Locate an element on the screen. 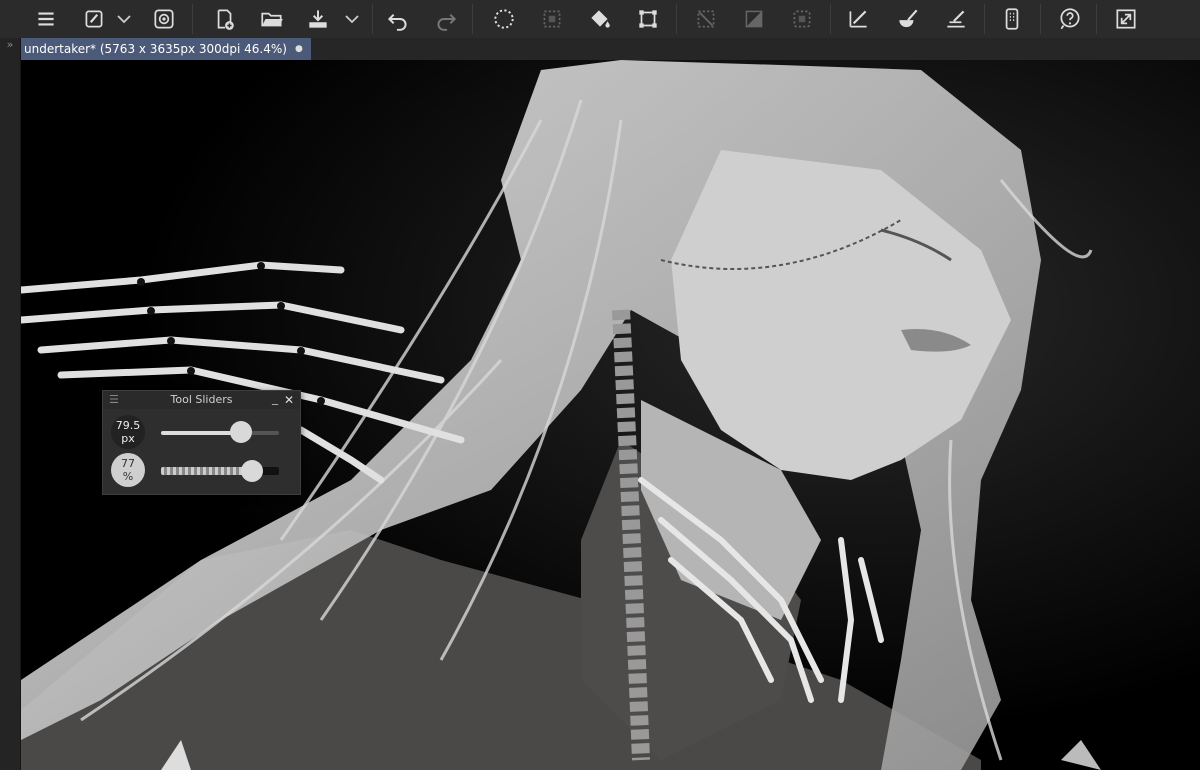 This screenshot has height=770, width=1200. transform-icon is located at coordinates (648, 19).